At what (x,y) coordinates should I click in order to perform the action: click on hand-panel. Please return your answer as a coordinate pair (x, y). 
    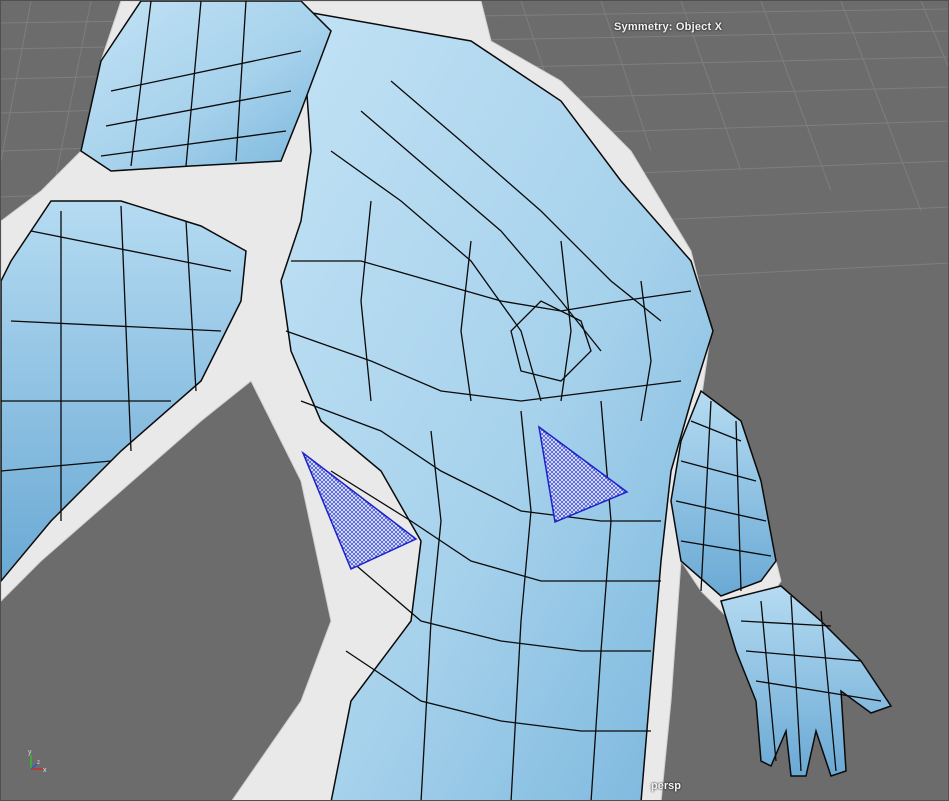
    Looking at the image, I should click on (806, 681).